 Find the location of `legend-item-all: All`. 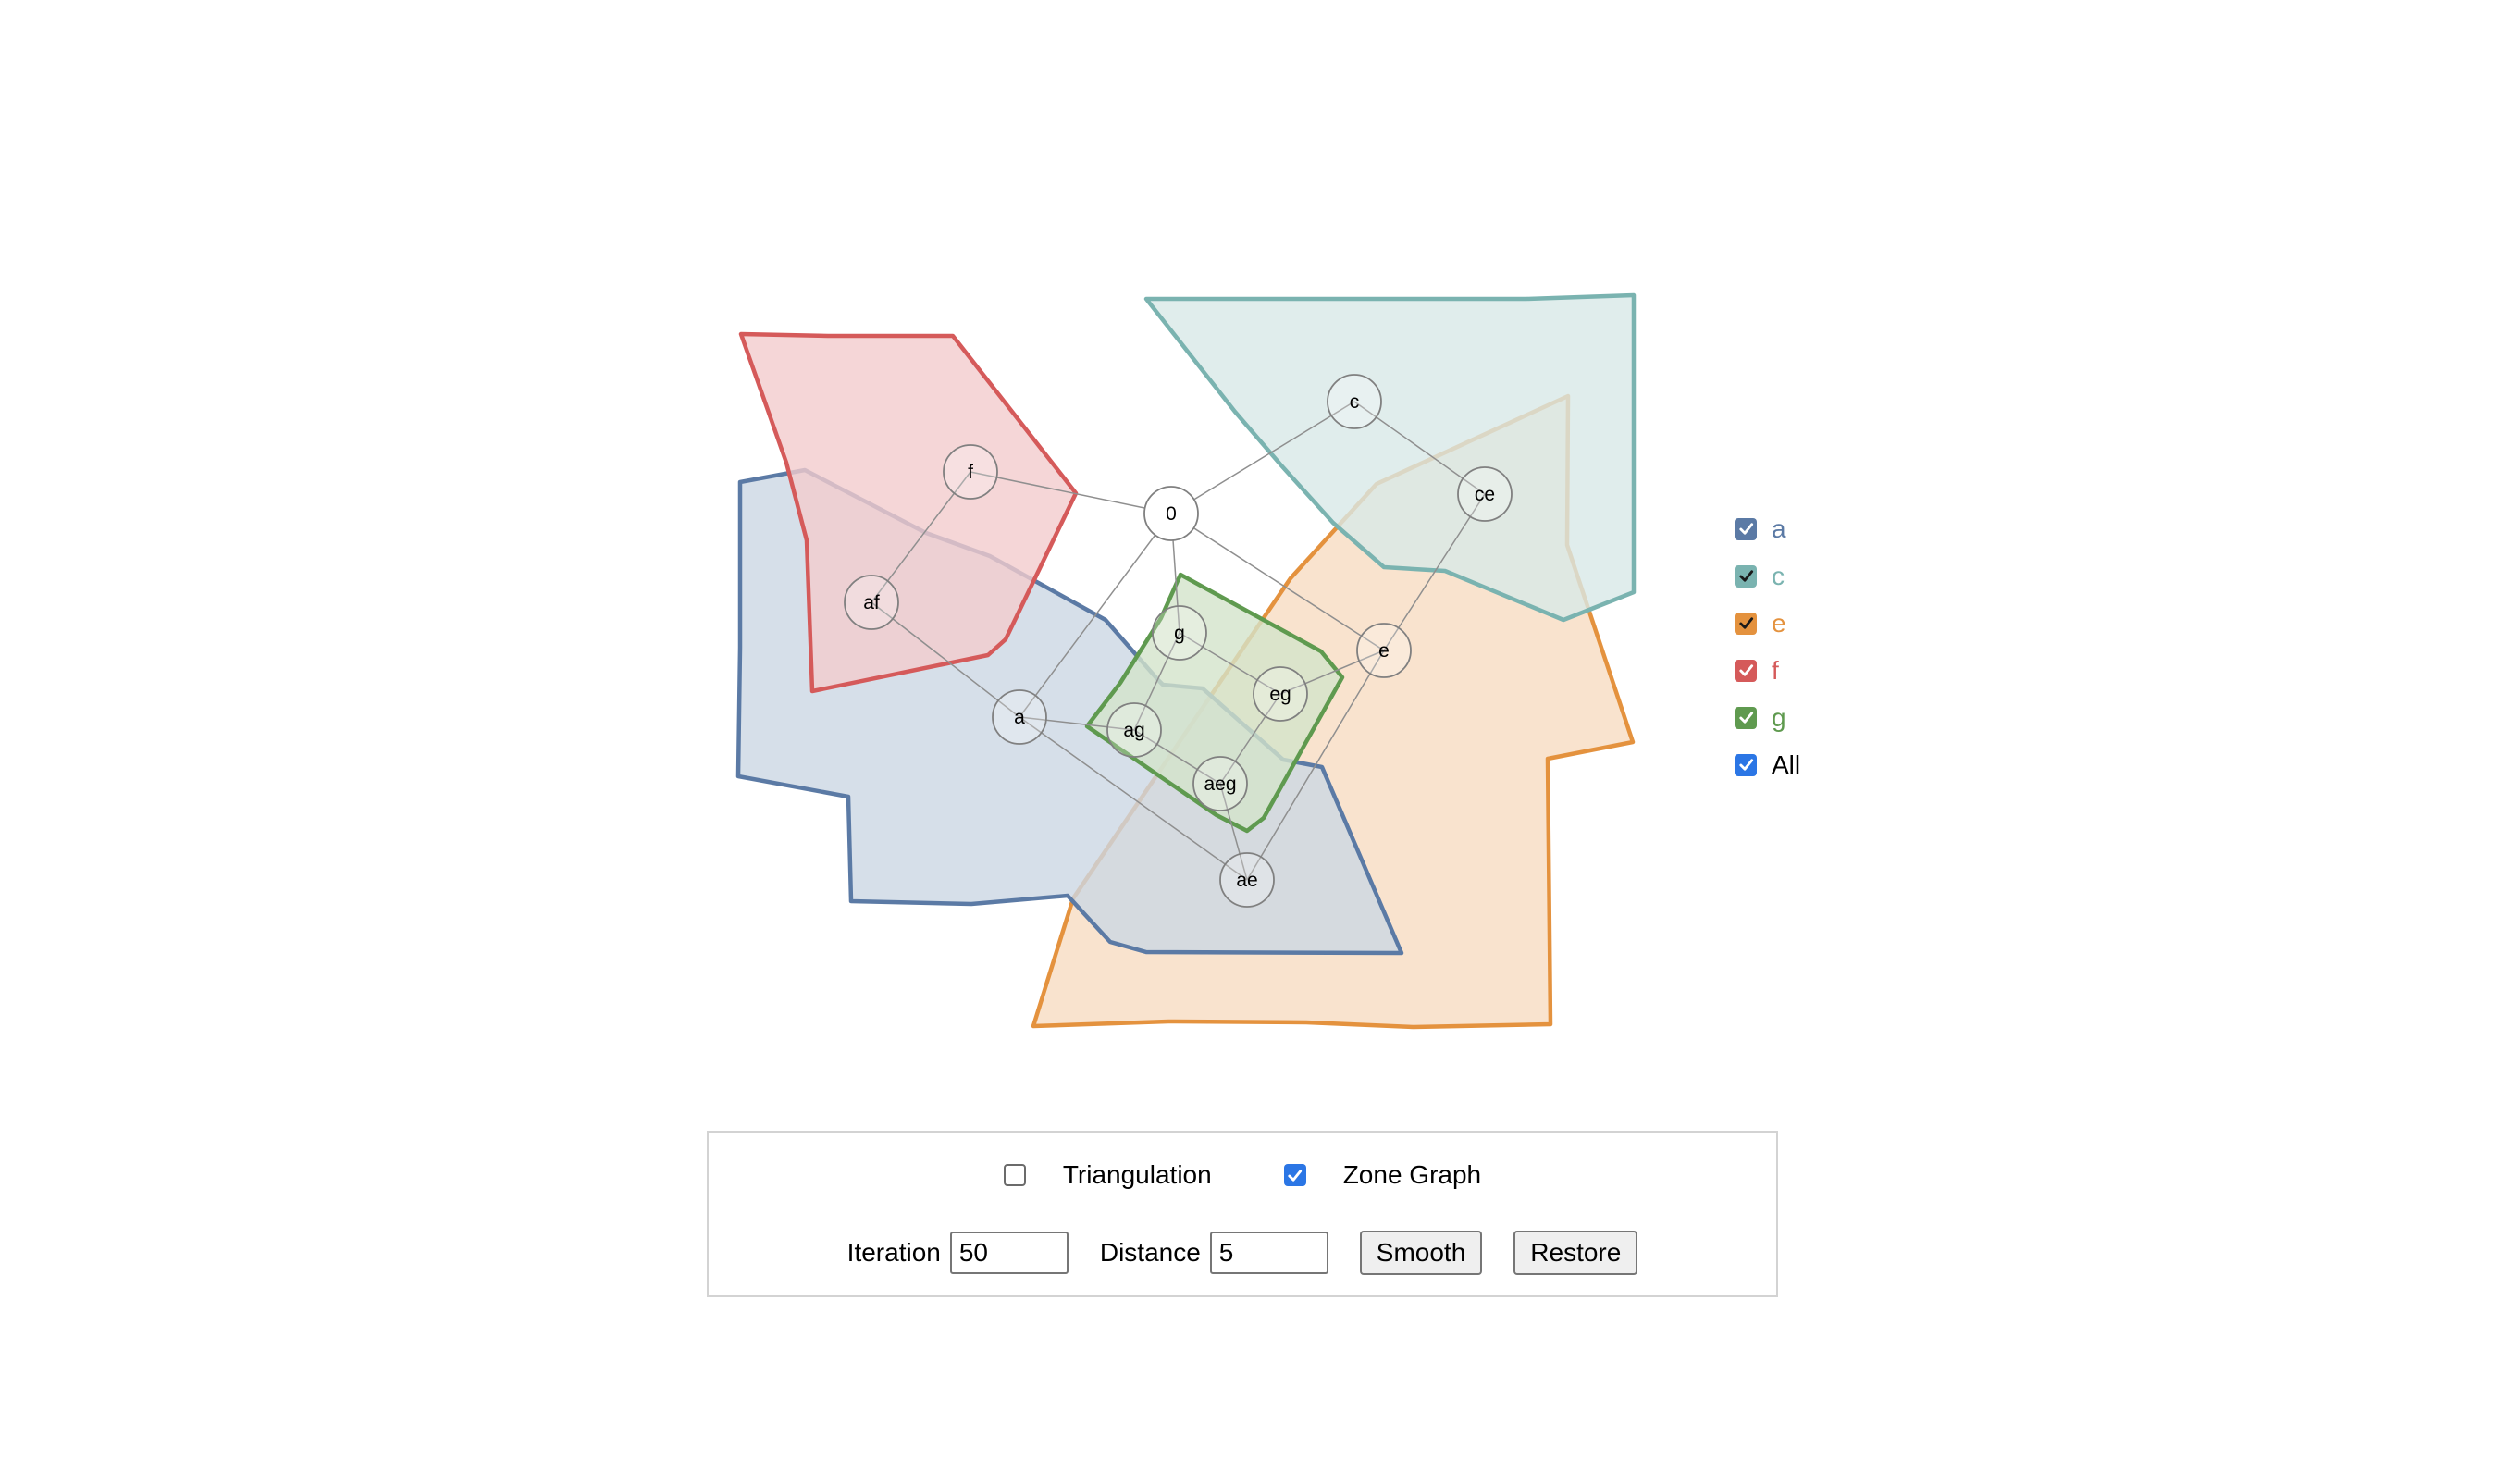

legend-item-all: All is located at coordinates (1767, 764).